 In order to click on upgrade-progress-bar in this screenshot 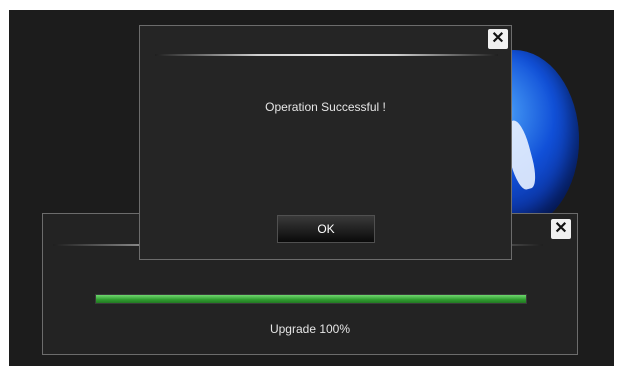, I will do `click(311, 299)`.